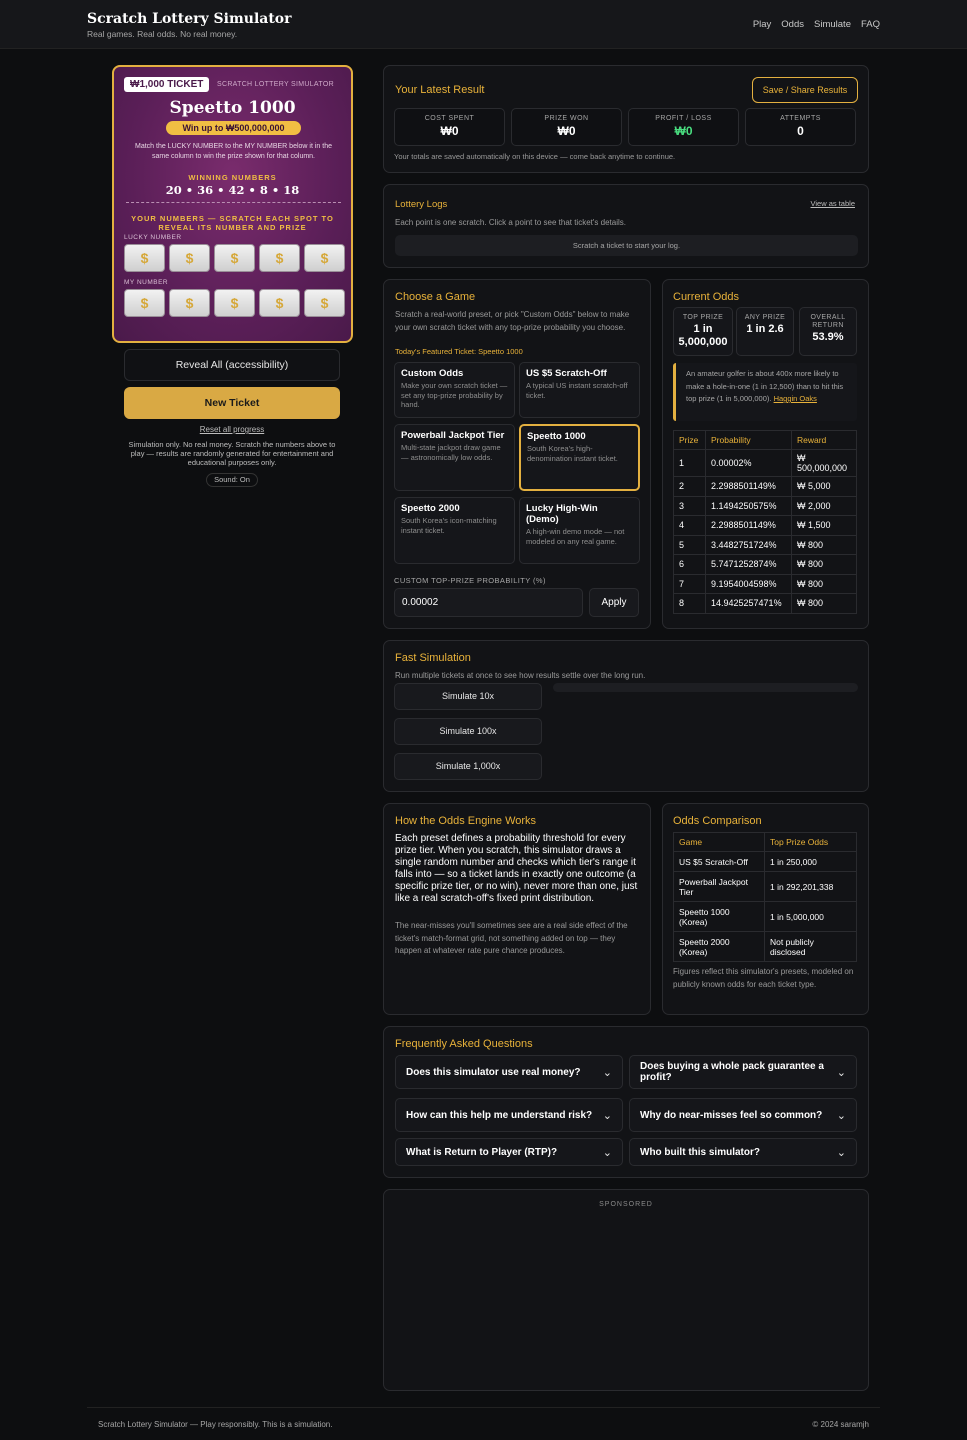 The image size is (967, 1440). I want to click on sound-toggle: Sound: On, so click(232, 480).